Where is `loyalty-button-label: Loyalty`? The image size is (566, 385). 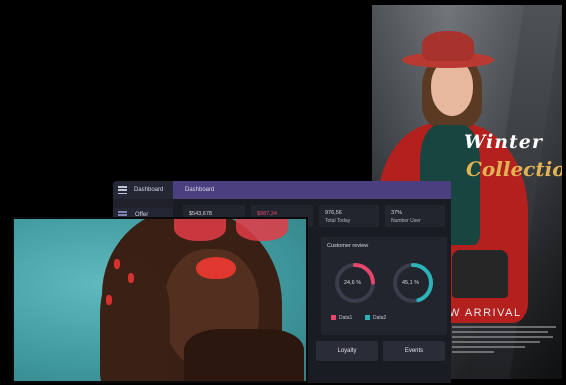
loyalty-button-label: Loyalty is located at coordinates (347, 351).